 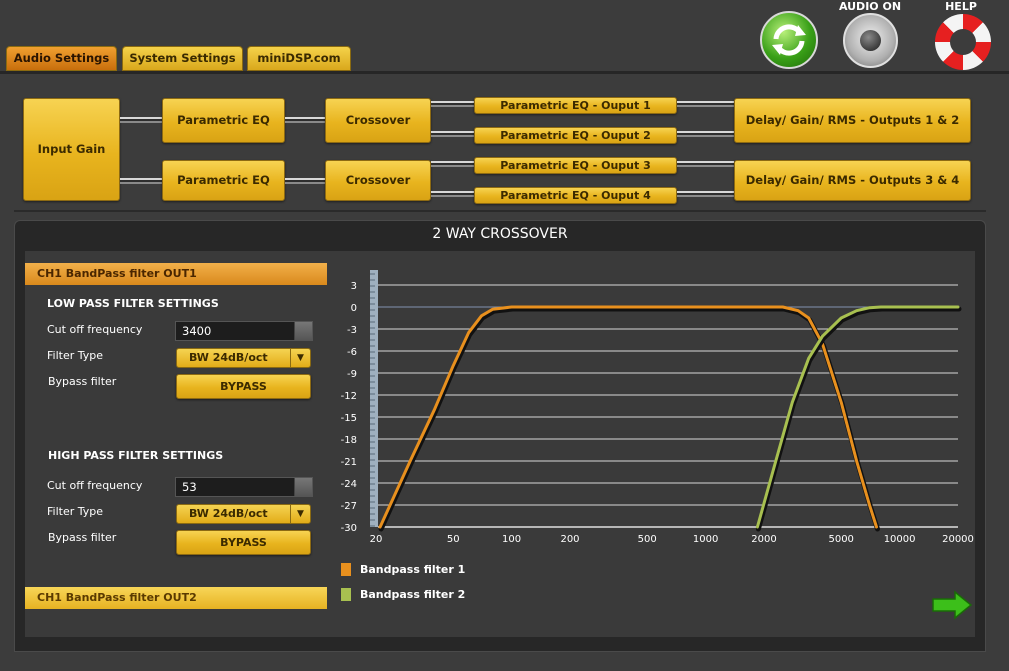 What do you see at coordinates (569, 539) in the screenshot?
I see `x-tick-label: 200` at bounding box center [569, 539].